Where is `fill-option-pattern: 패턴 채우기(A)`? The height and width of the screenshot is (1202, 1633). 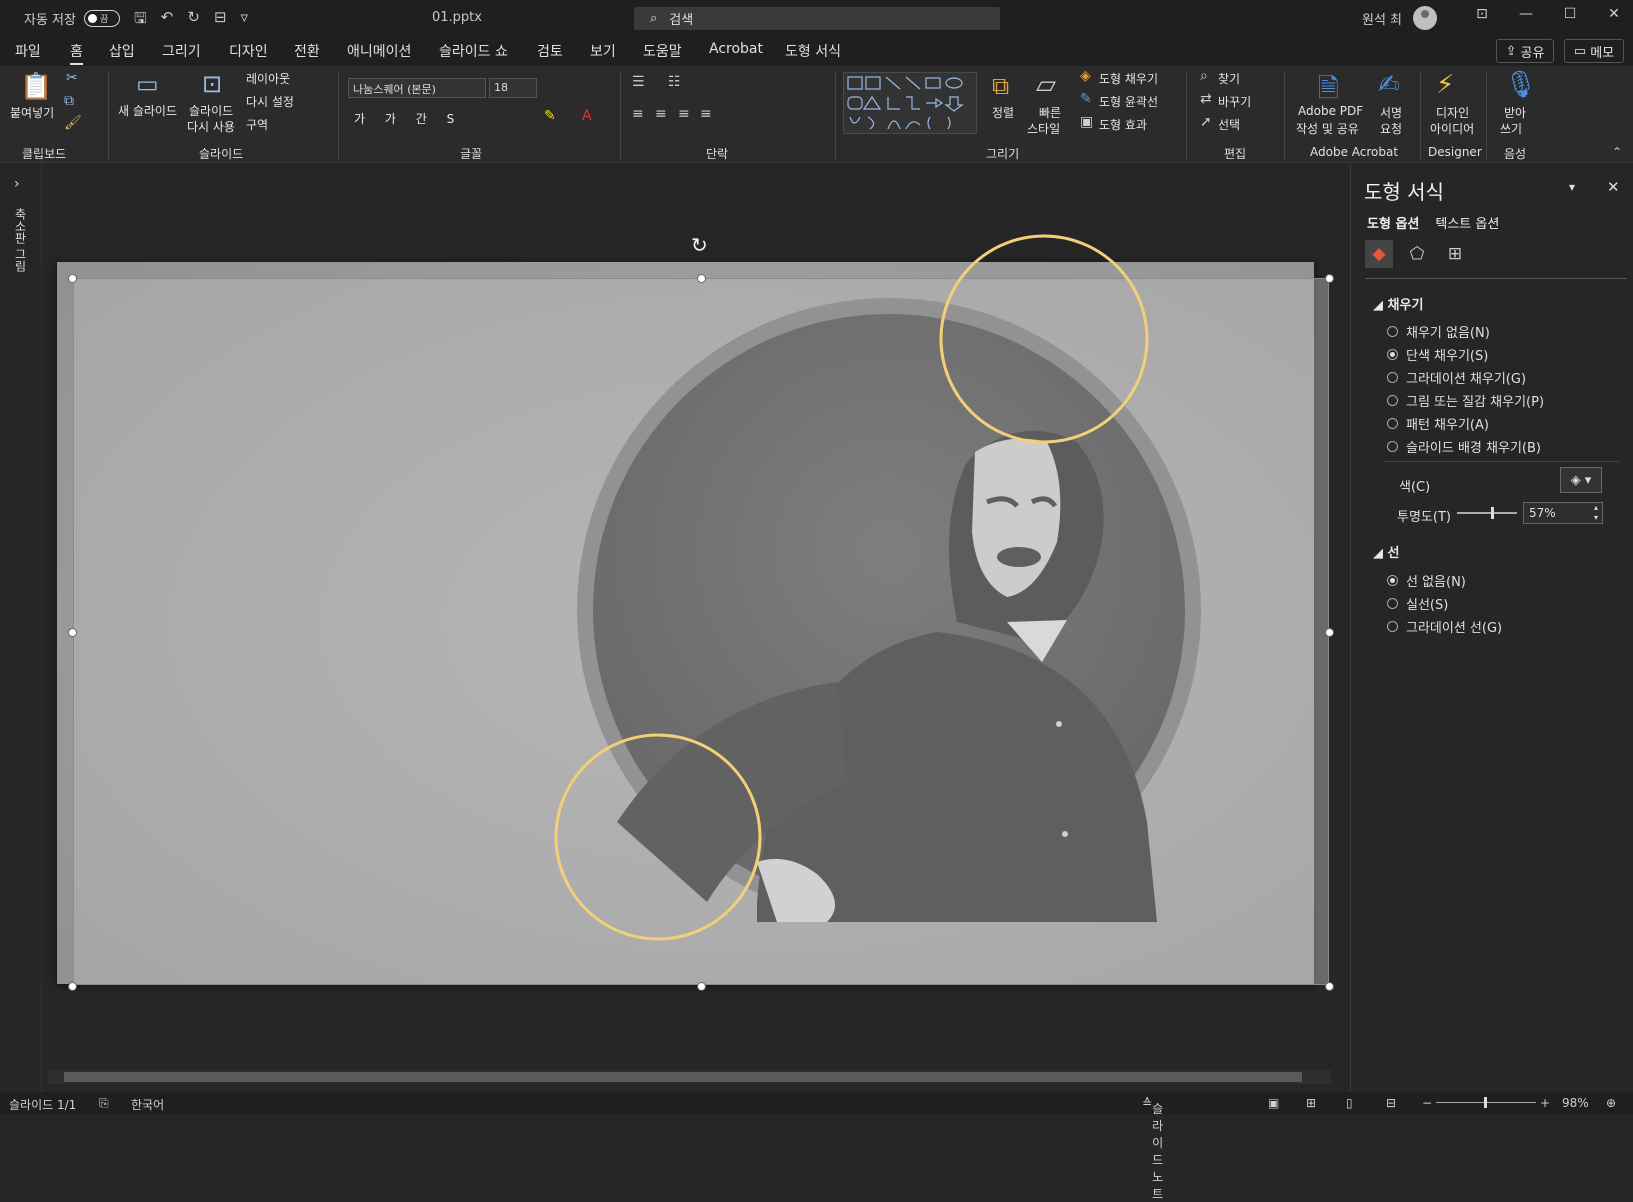
fill-option-pattern: 패턴 채우기(A) is located at coordinates (1438, 423).